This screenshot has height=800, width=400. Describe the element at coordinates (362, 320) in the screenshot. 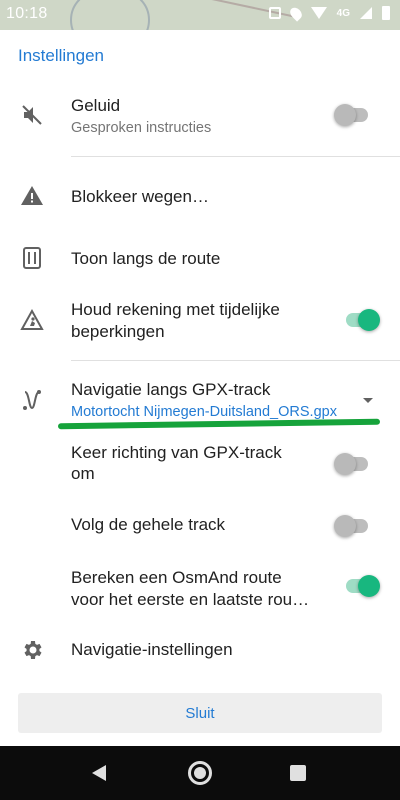

I see `temporary-restrictions-toggle` at that location.